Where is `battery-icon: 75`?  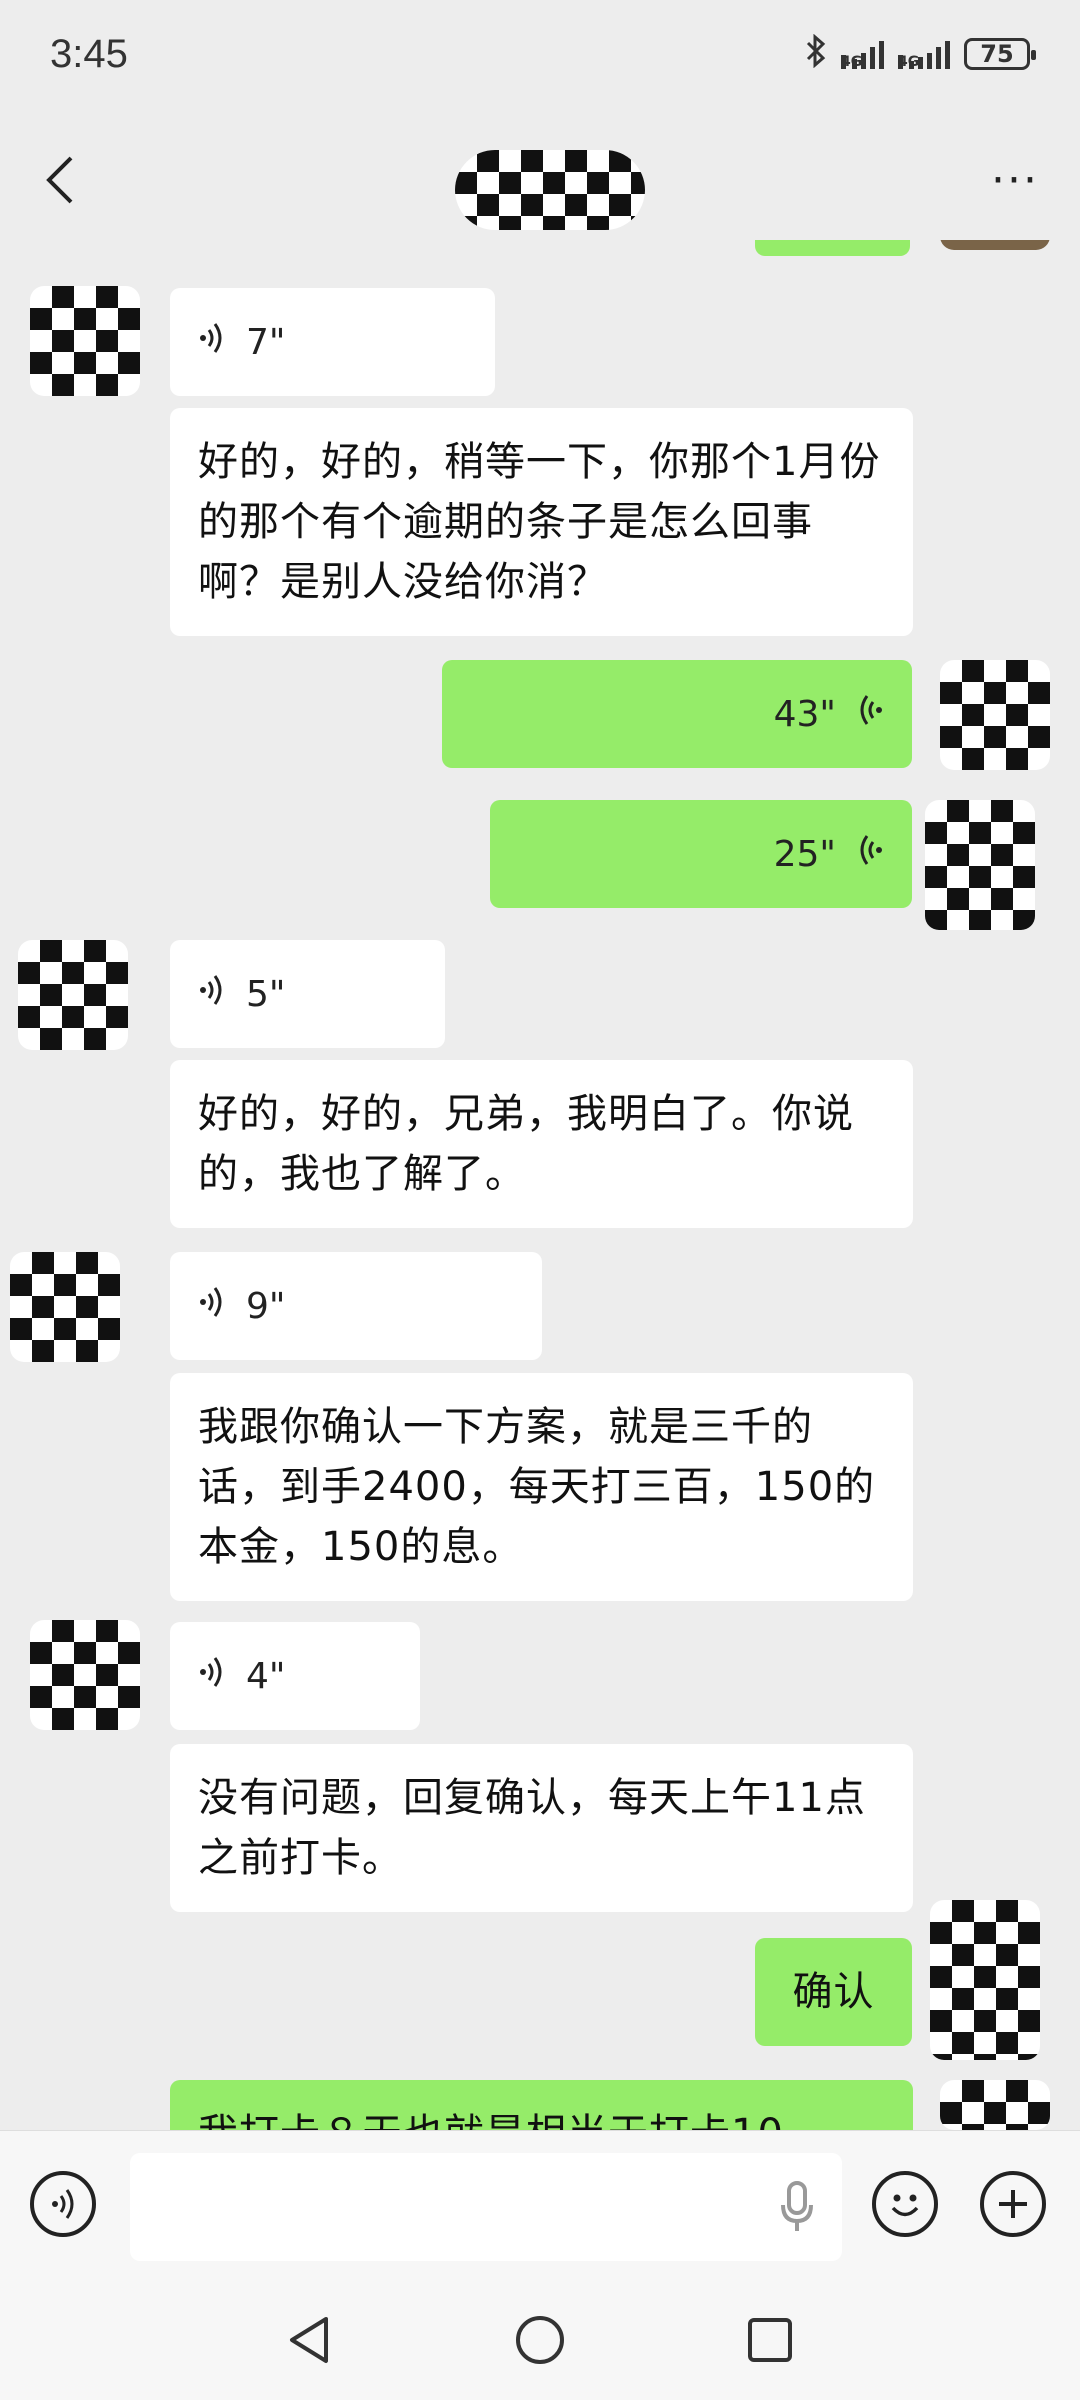
battery-icon: 75 is located at coordinates (1000, 54).